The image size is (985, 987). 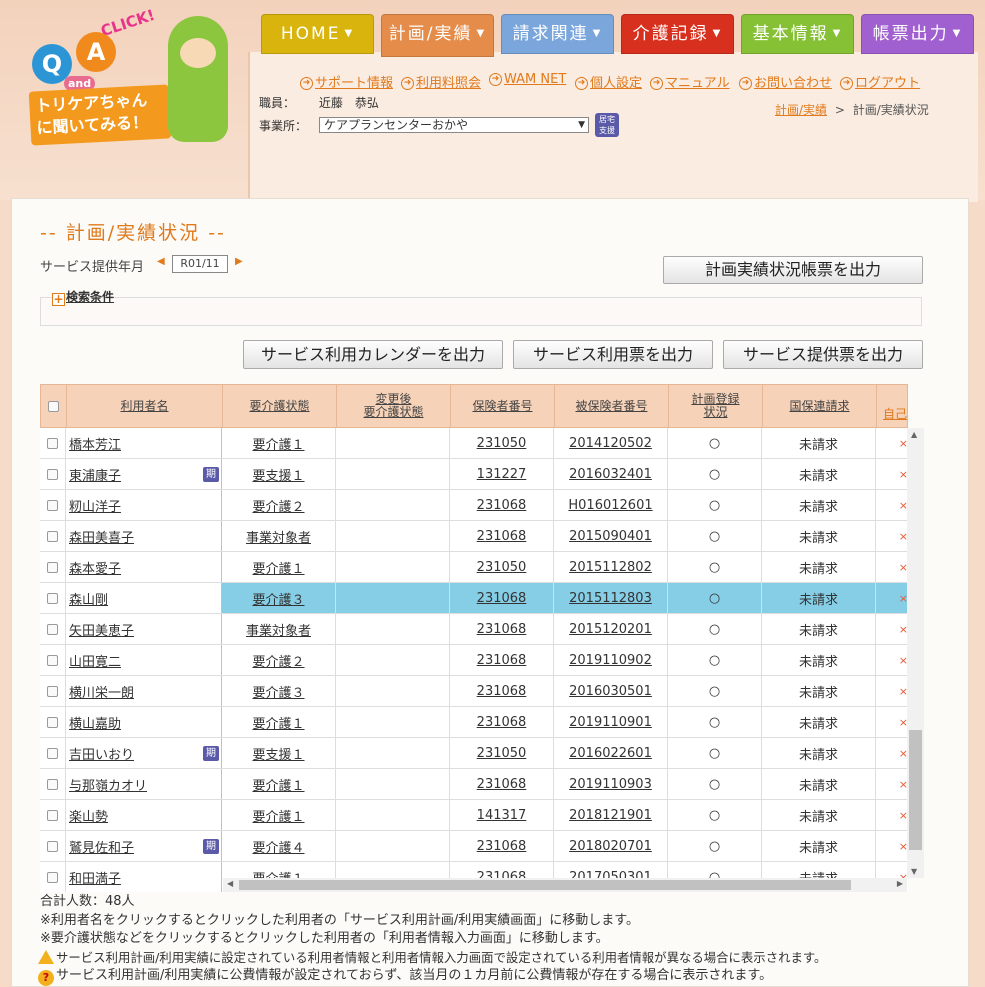 I want to click on table-row: 橋本芳江 要介護１ 231050 2014120502 ○ 未請求 ×, so click(x=474, y=443).